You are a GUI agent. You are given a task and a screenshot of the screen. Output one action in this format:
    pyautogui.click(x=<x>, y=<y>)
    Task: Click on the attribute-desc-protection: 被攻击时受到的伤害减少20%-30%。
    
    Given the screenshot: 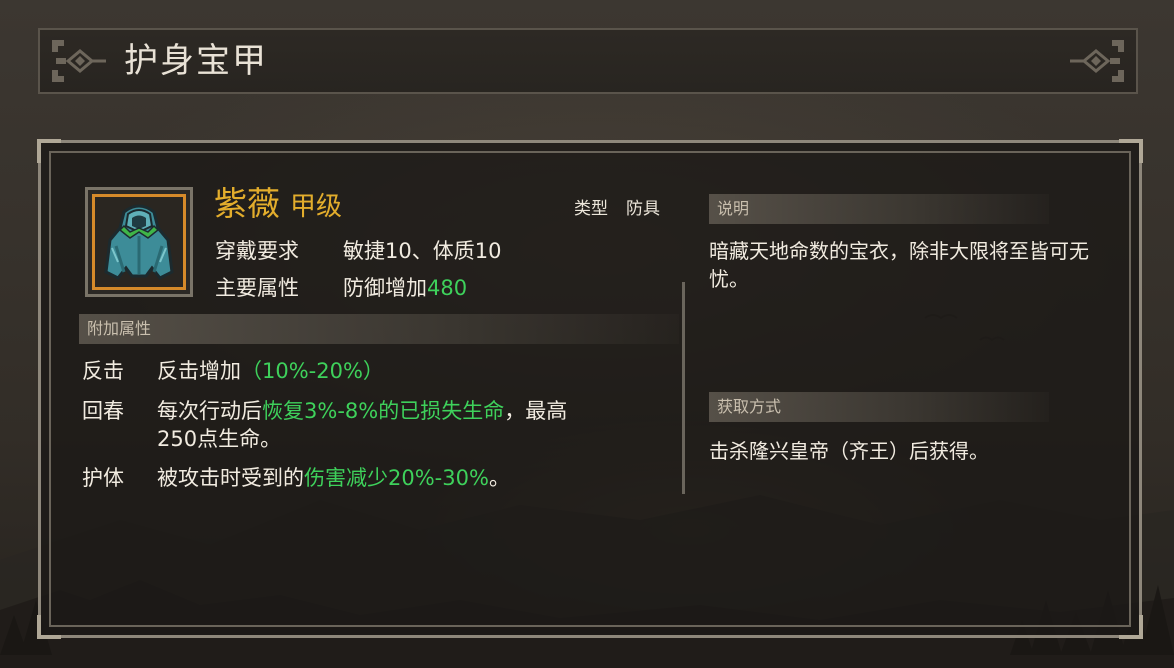 What is the action you would take?
    pyautogui.click(x=333, y=478)
    